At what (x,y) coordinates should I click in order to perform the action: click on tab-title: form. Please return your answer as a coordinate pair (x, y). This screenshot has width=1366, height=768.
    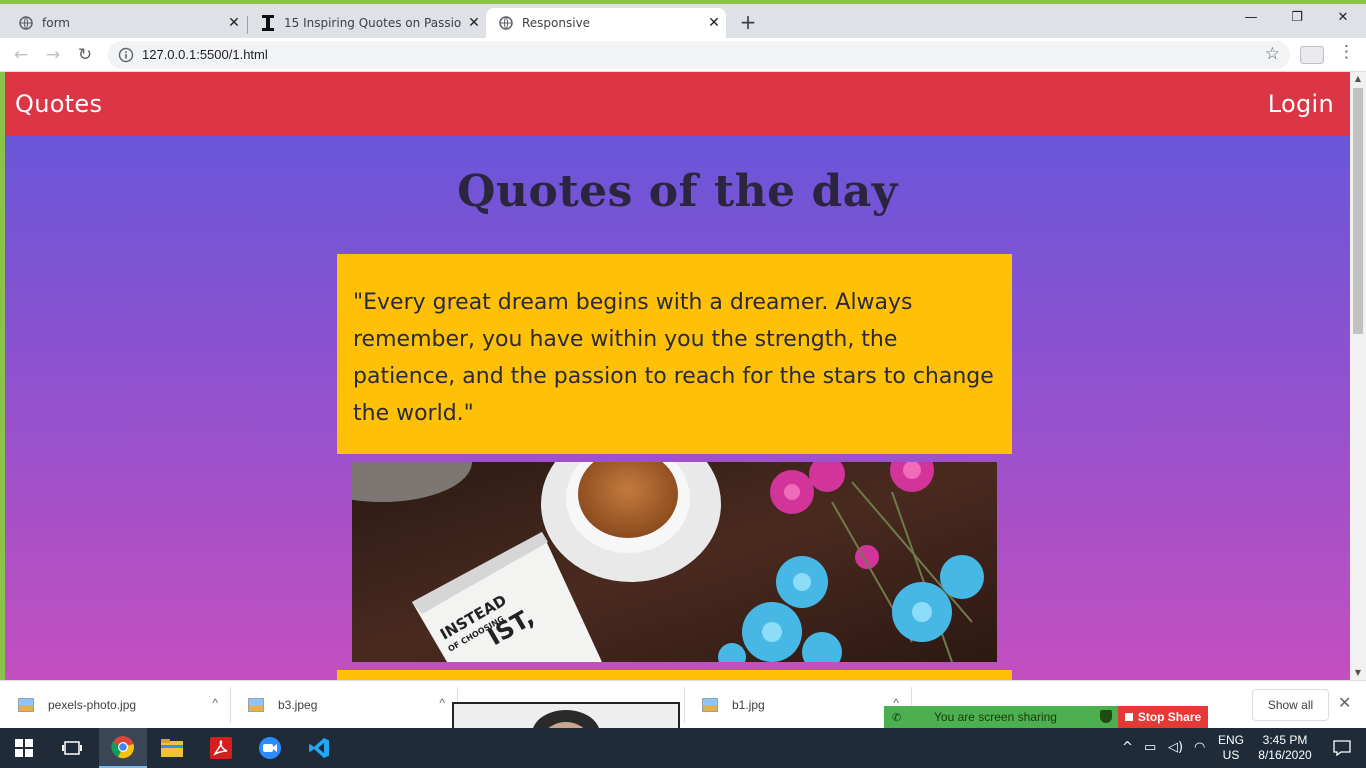
    Looking at the image, I should click on (56, 23).